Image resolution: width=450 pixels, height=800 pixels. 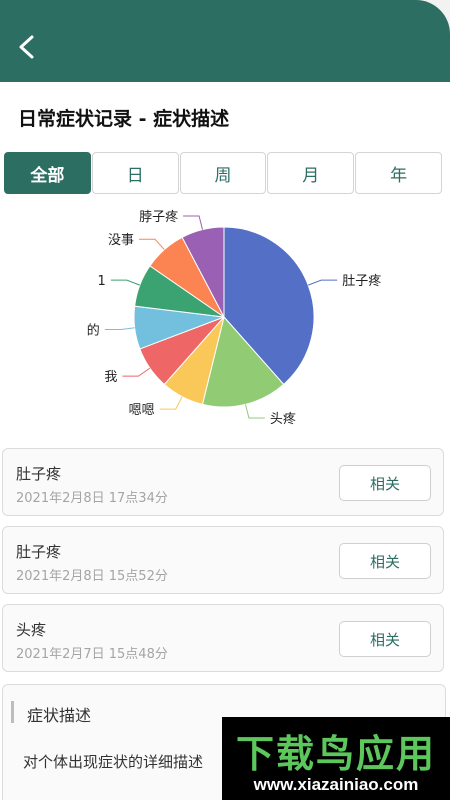 I want to click on record-title: 头疼, so click(x=31, y=630).